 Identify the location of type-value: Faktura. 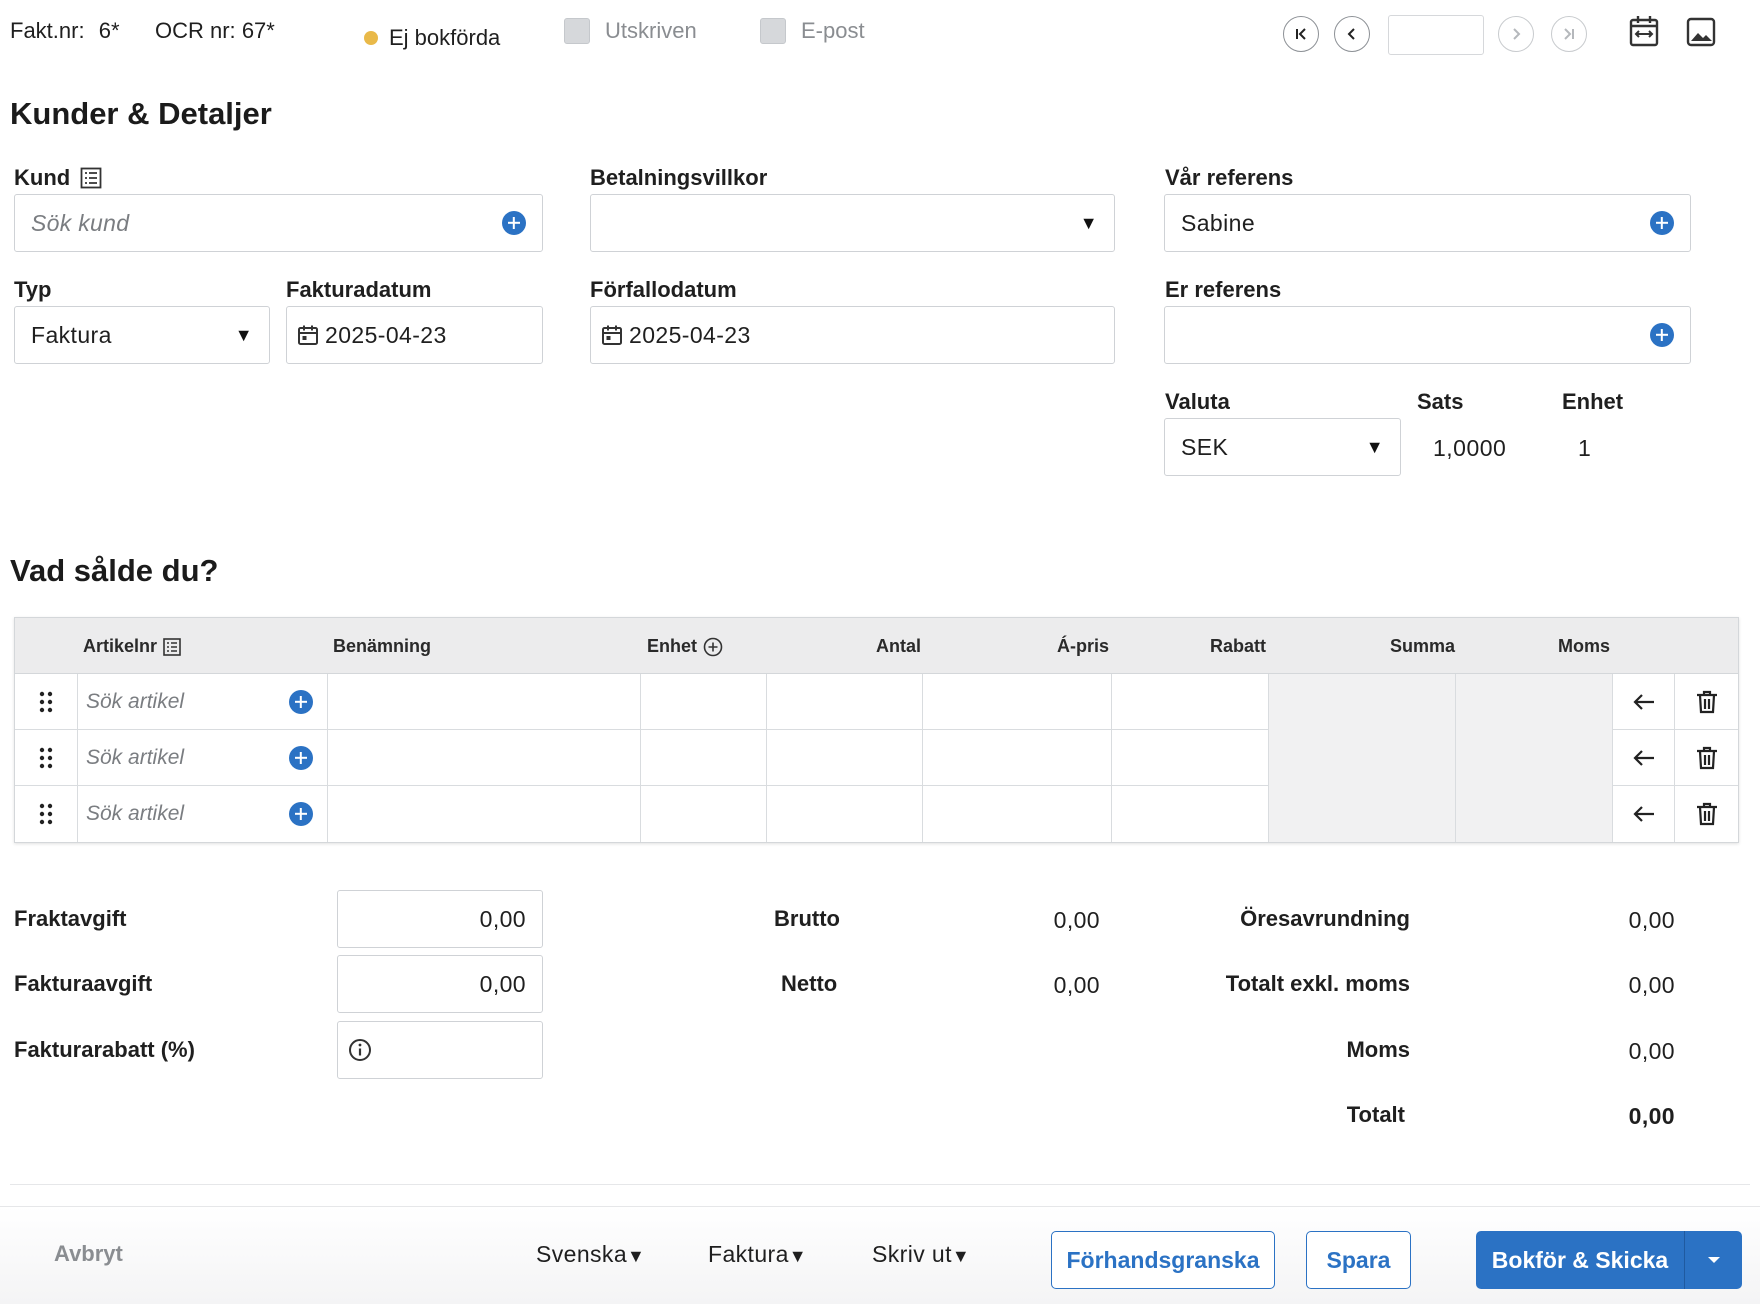
(71, 334).